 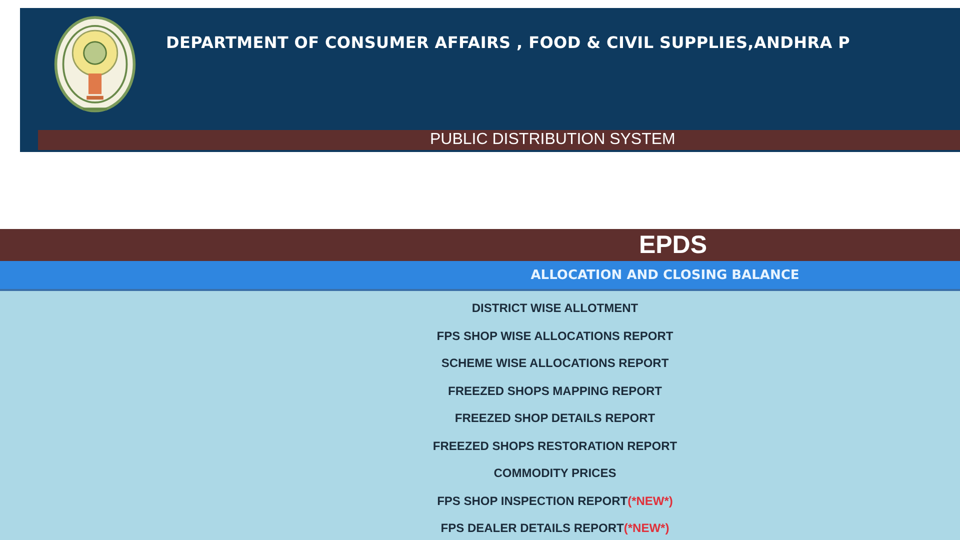 I want to click on subtitle: PUBLIC DISTRIBUTION SYSTEM, so click(x=553, y=140).